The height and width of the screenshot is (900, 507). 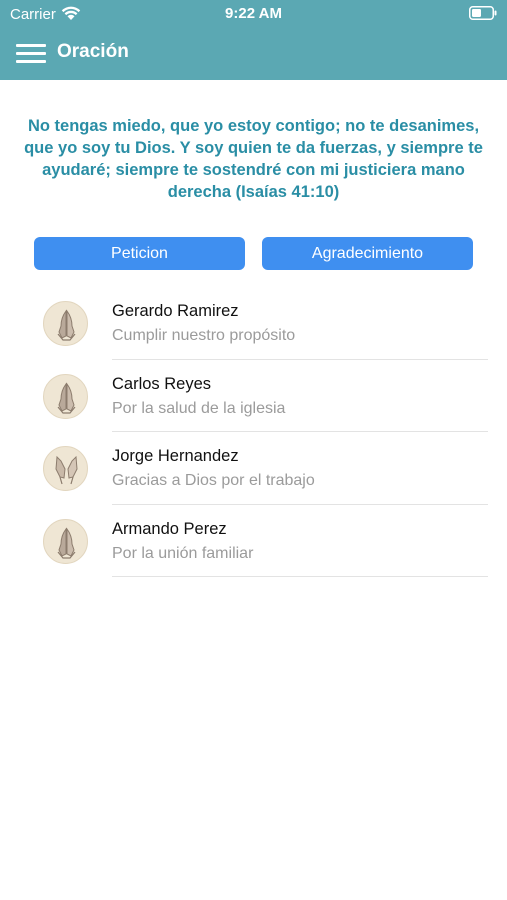 What do you see at coordinates (175, 456) in the screenshot?
I see `person-name: Jorge Hernandez` at bounding box center [175, 456].